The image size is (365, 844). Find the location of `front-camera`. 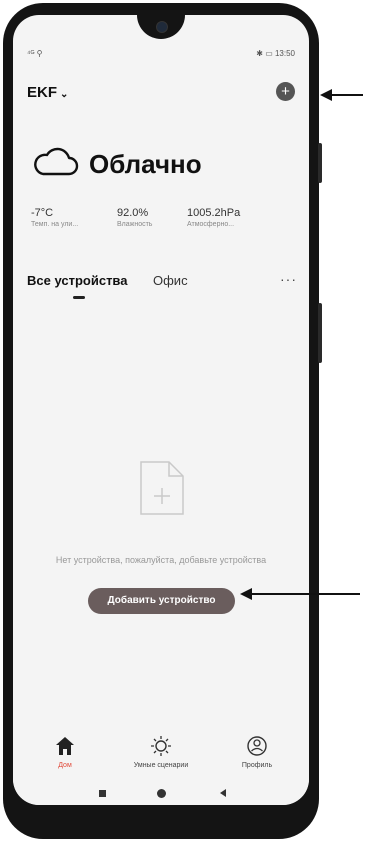

front-camera is located at coordinates (162, 27).